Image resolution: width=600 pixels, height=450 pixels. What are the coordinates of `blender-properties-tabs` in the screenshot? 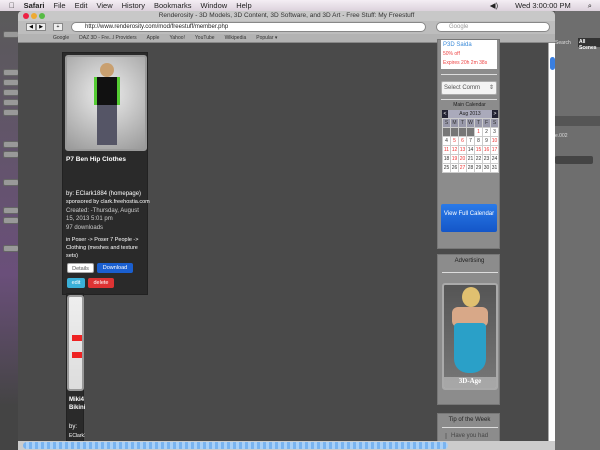 It's located at (577, 121).